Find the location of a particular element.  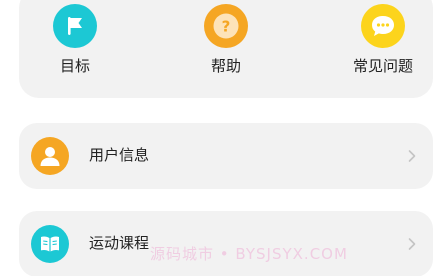

question-icon: ? is located at coordinates (226, 26).